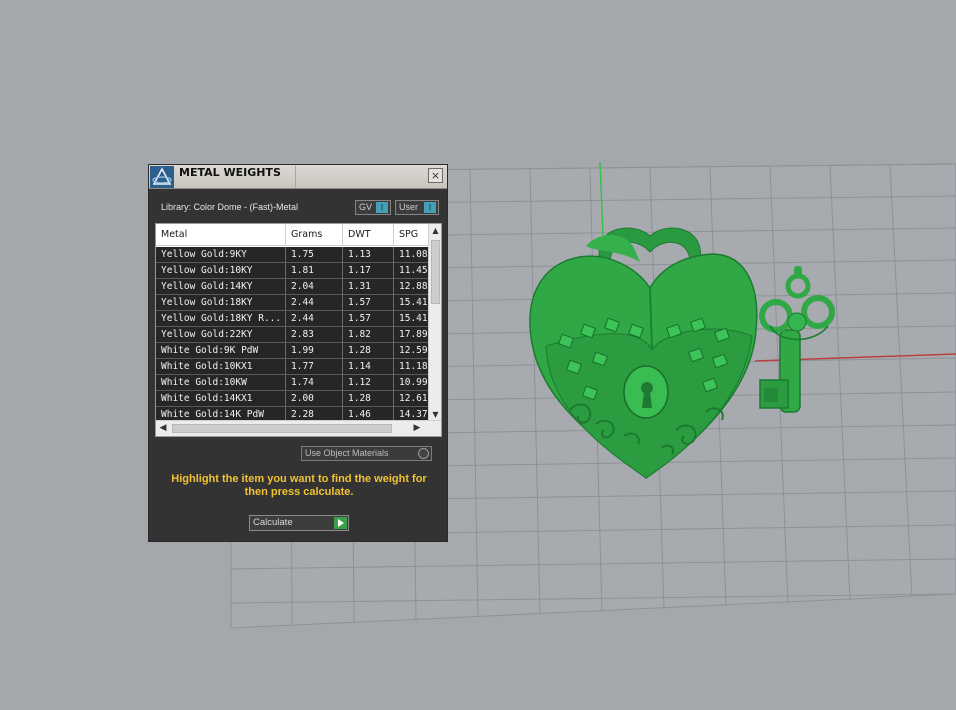 This screenshot has width=956, height=710. What do you see at coordinates (413, 270) in the screenshot?
I see `cell-spg: 11.45` at bounding box center [413, 270].